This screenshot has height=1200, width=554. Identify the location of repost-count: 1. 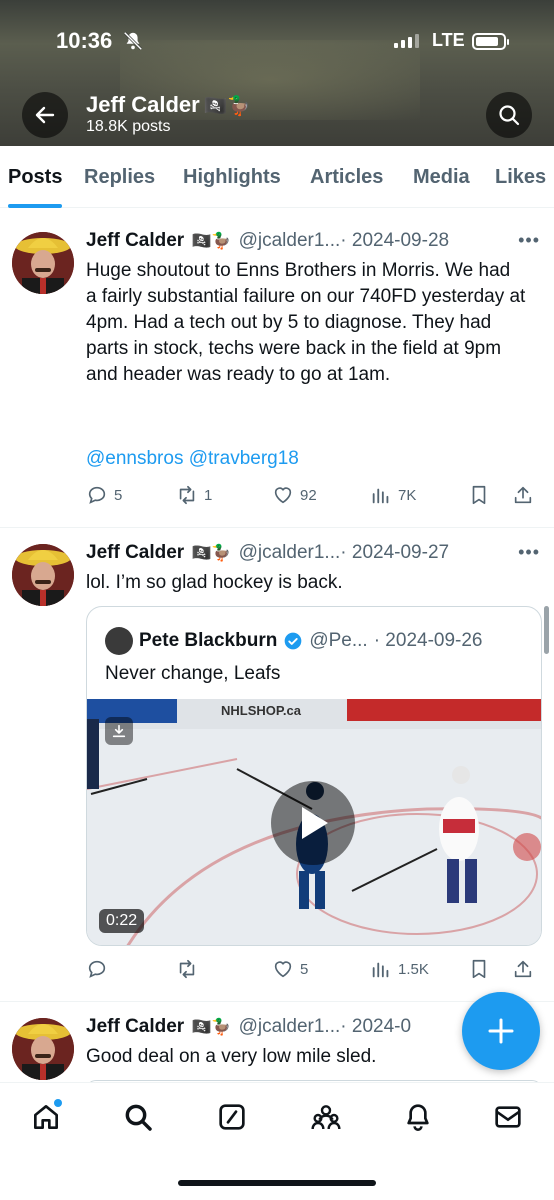
(208, 495).